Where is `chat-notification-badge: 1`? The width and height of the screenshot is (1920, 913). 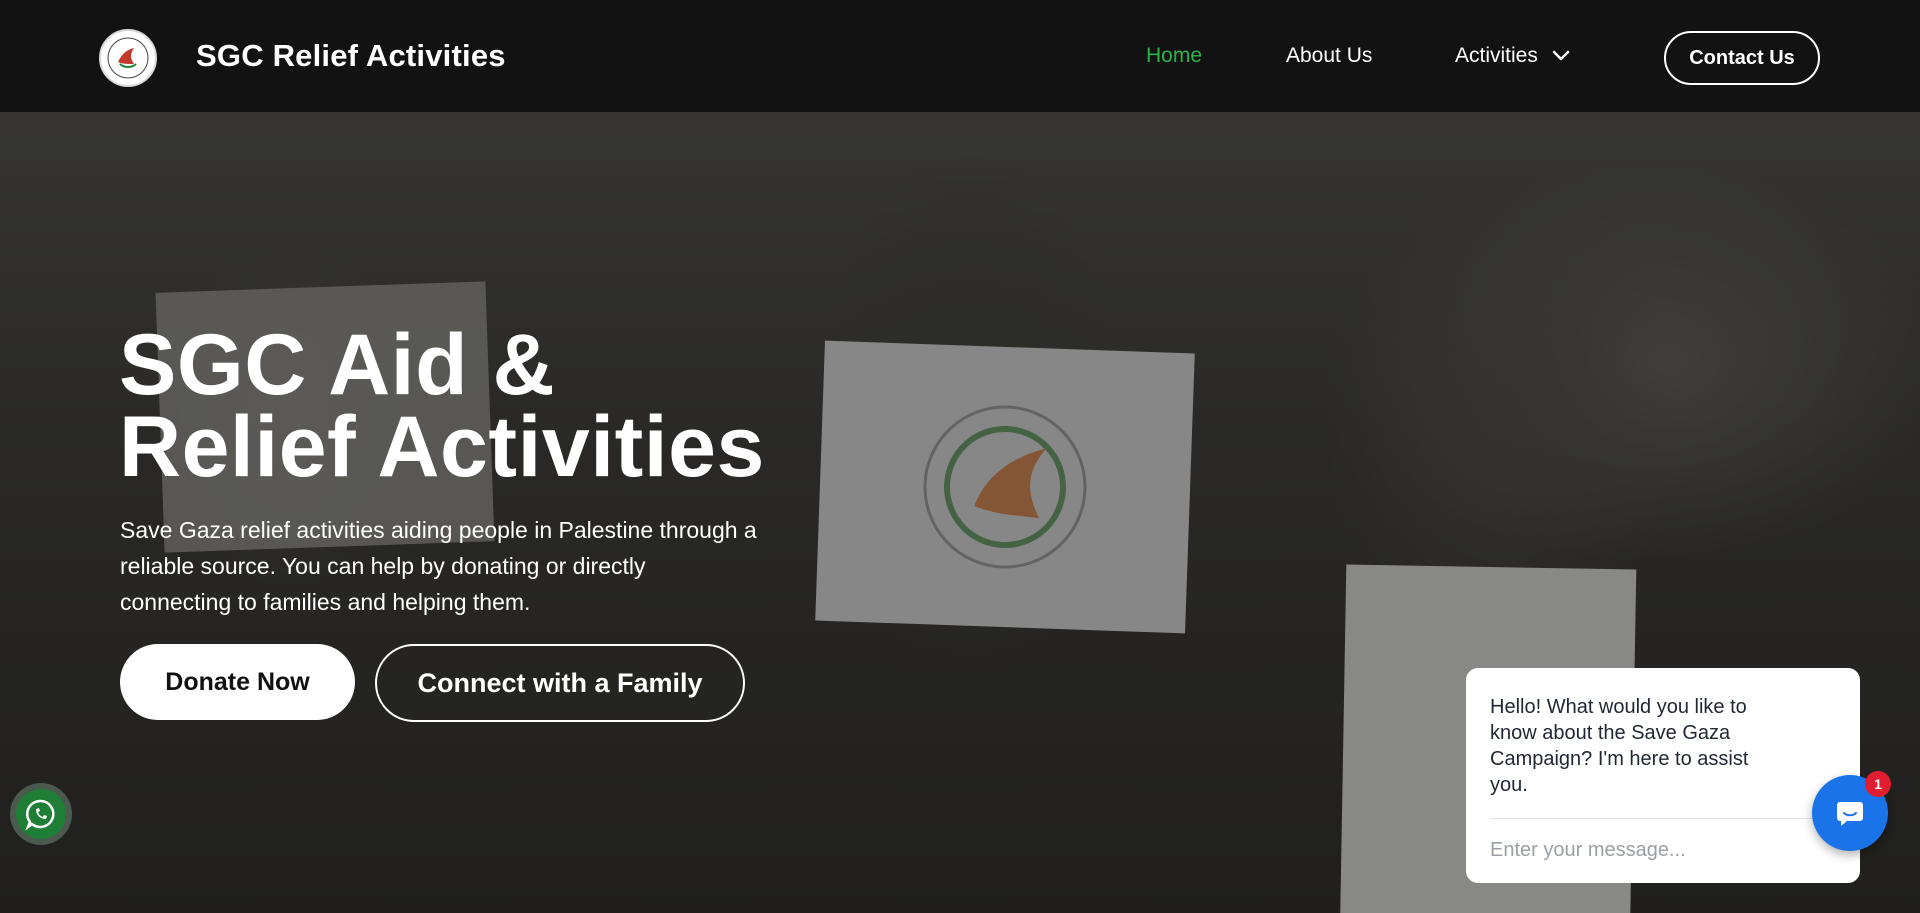 chat-notification-badge: 1 is located at coordinates (1878, 784).